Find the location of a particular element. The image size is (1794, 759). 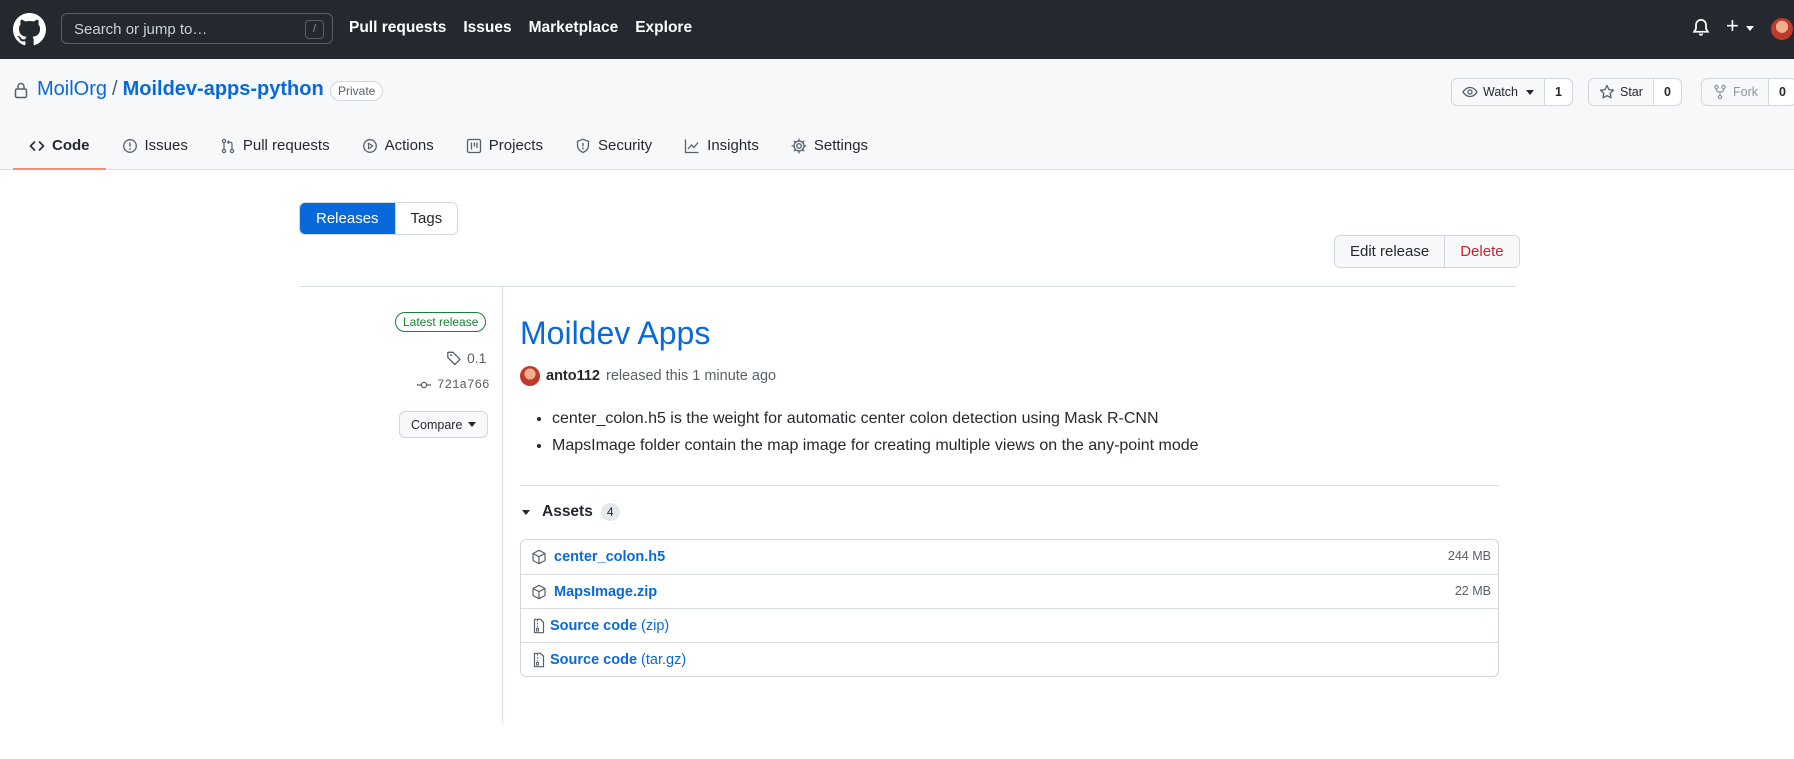

star-button-group: Star 0 is located at coordinates (1635, 92).